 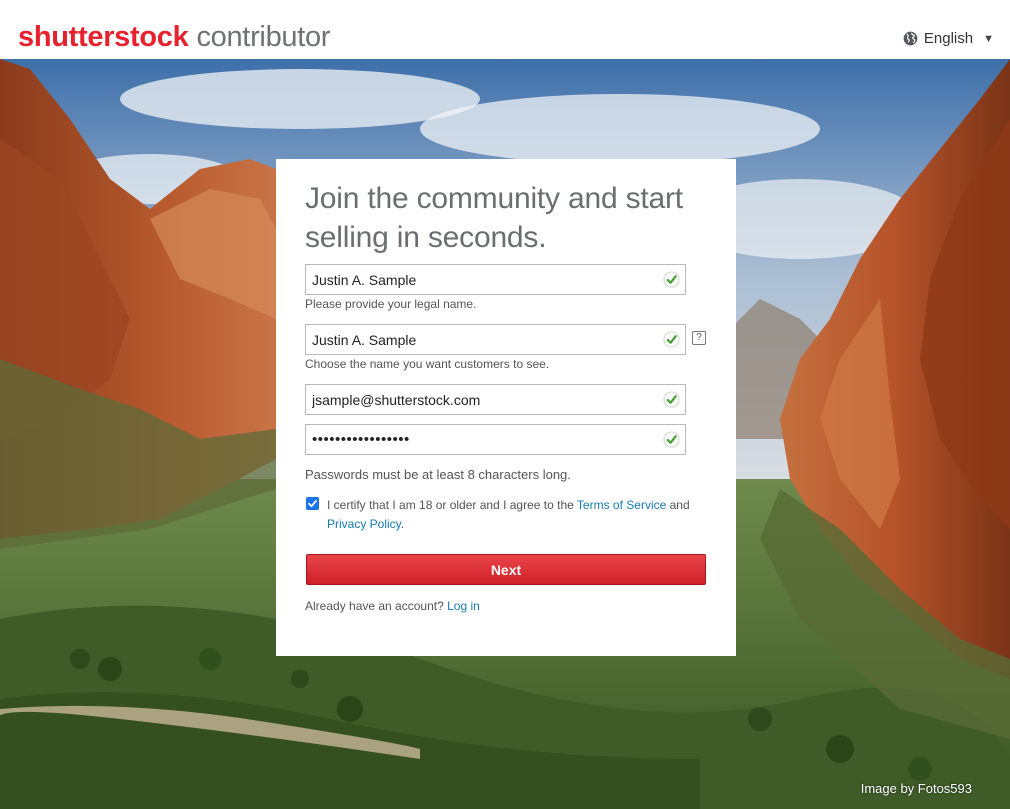 I want to click on checkmark-icon, so click(x=312, y=504).